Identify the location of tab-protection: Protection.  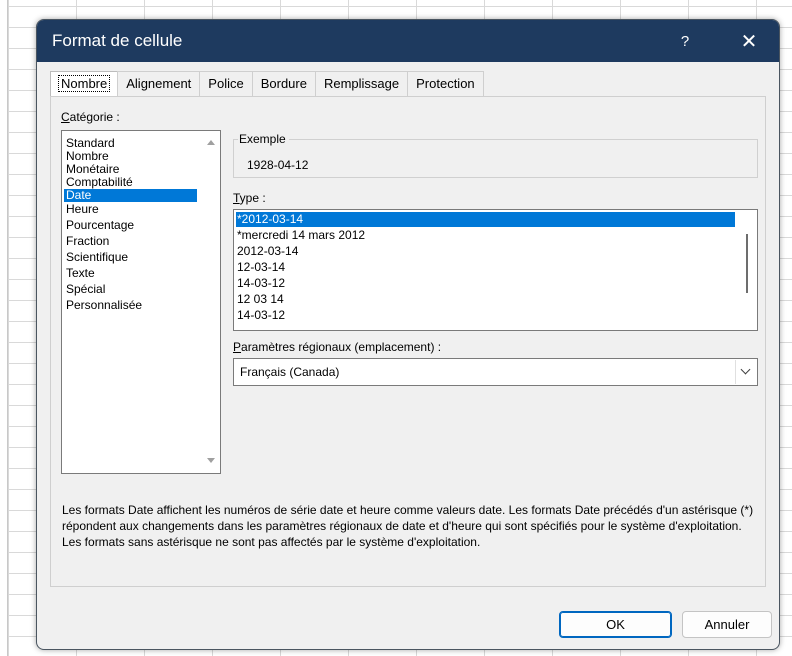
(445, 84).